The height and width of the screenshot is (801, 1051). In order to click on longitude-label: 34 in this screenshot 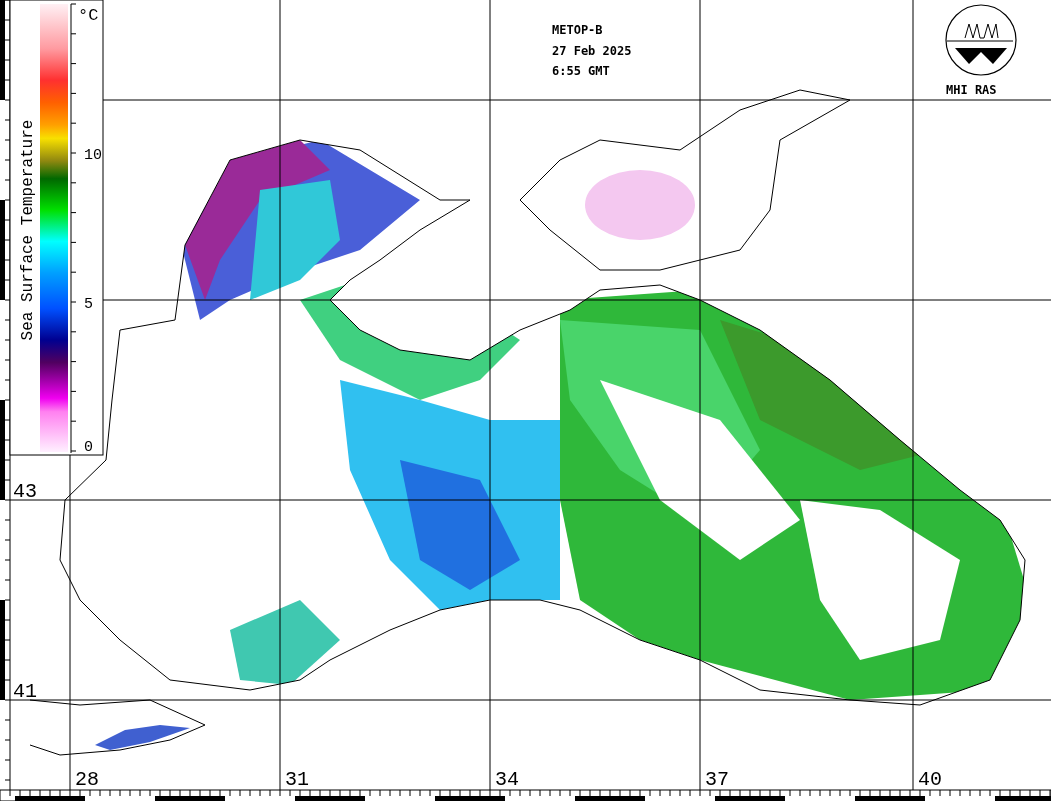, I will do `click(507, 779)`.